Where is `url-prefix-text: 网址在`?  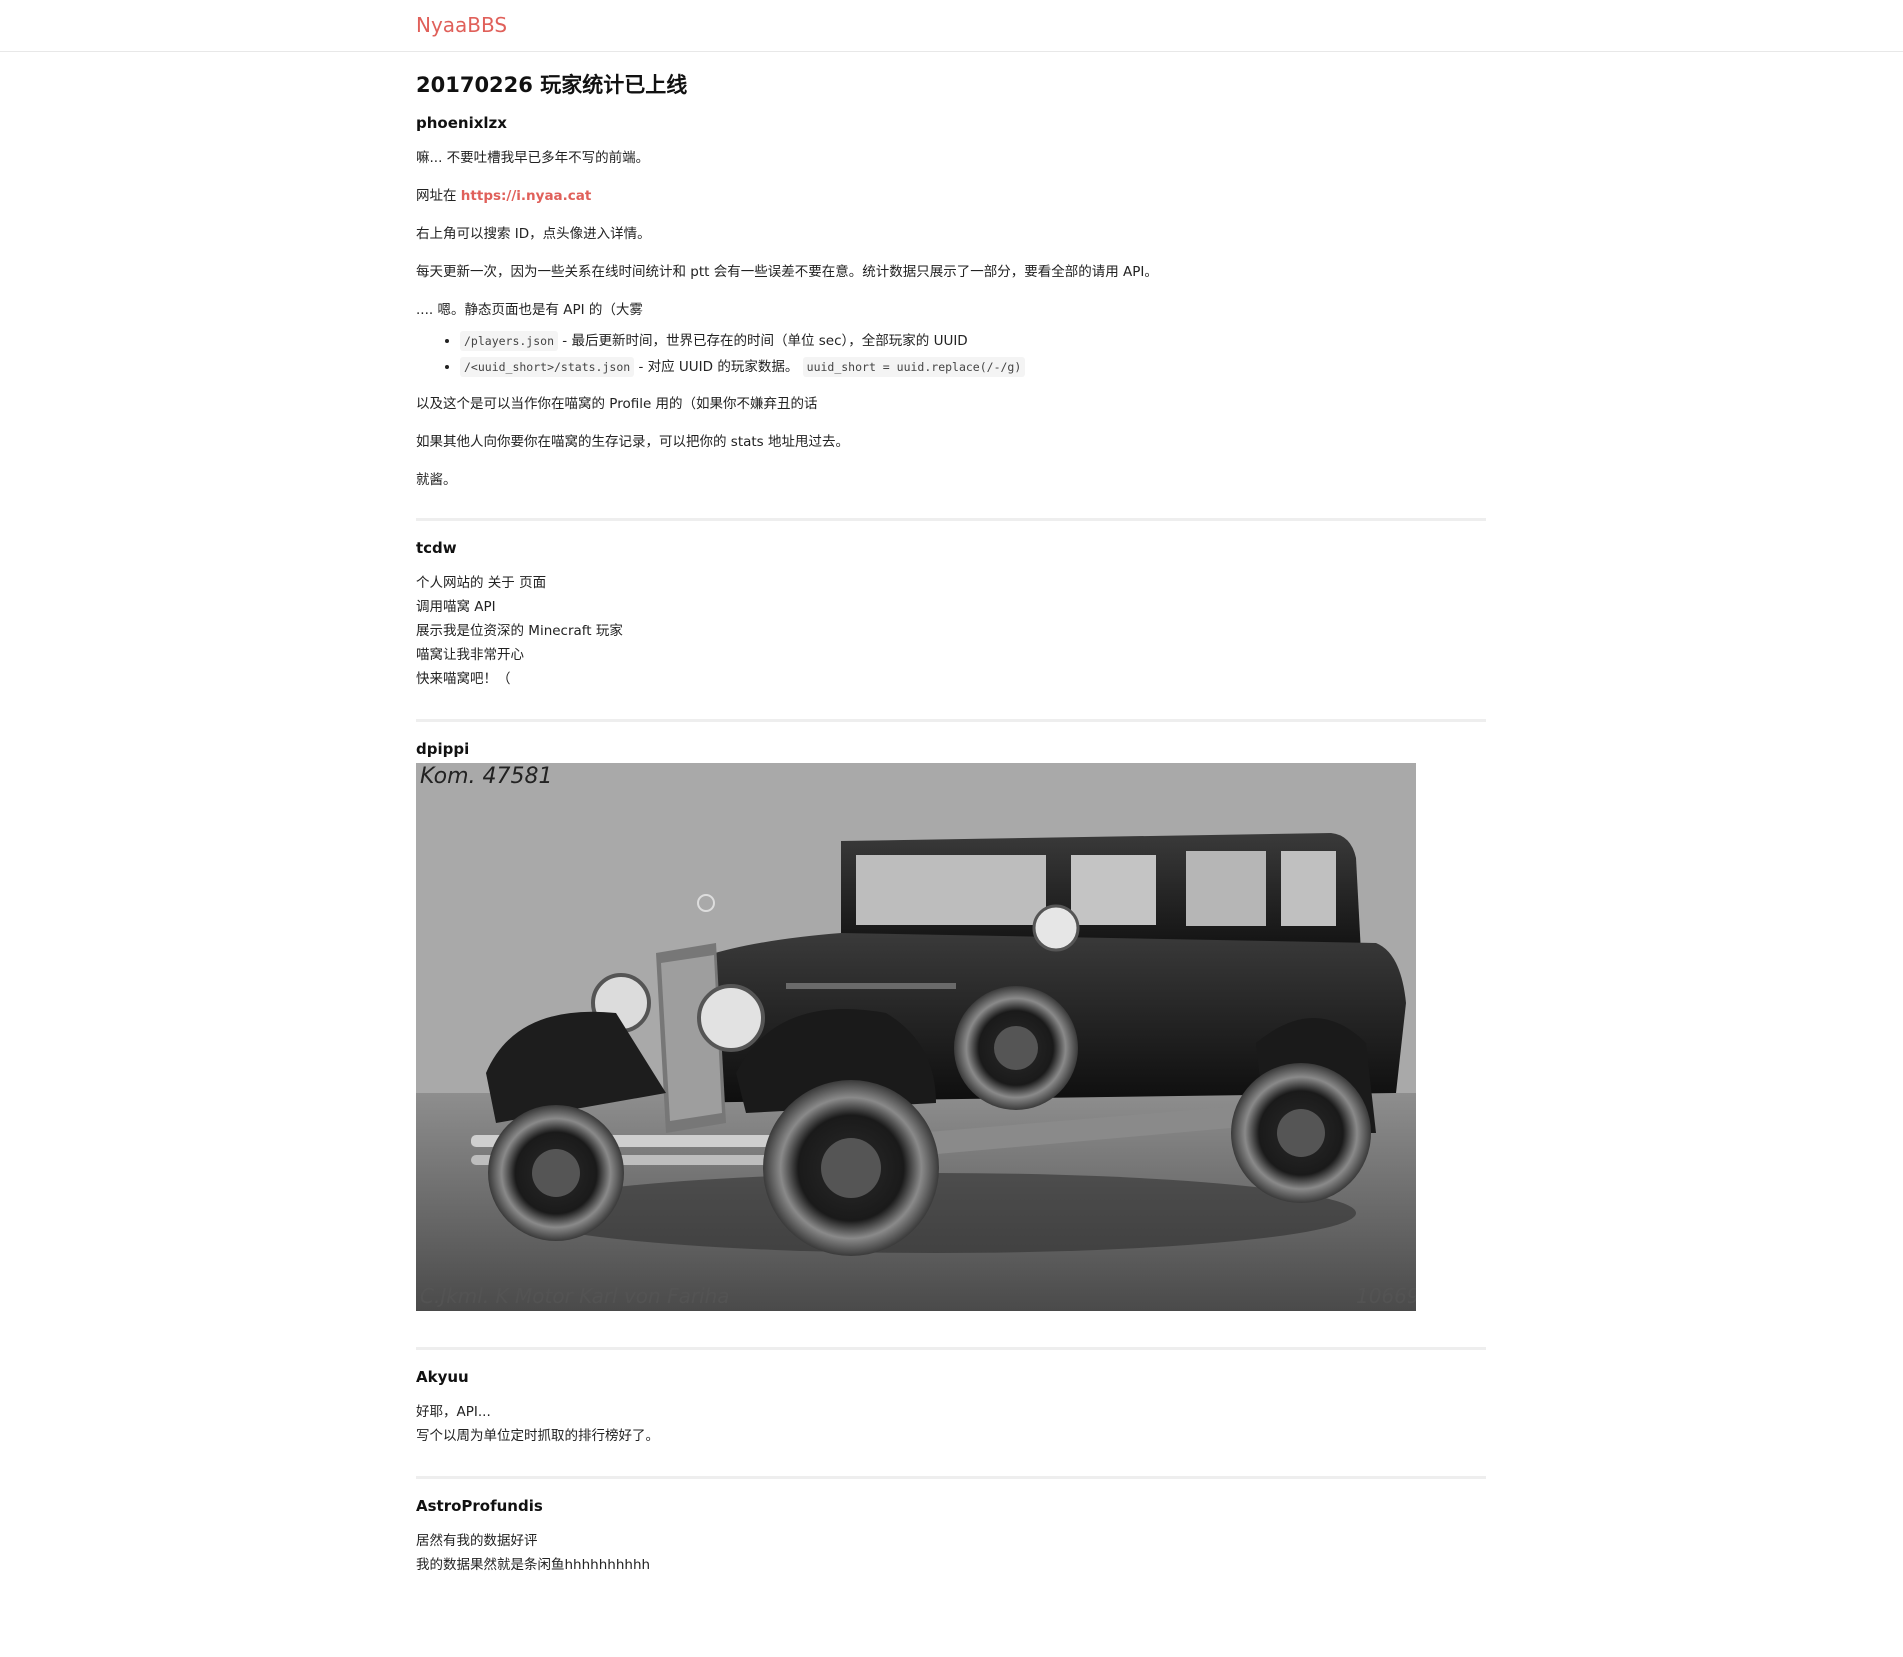
url-prefix-text: 网址在 is located at coordinates (438, 196).